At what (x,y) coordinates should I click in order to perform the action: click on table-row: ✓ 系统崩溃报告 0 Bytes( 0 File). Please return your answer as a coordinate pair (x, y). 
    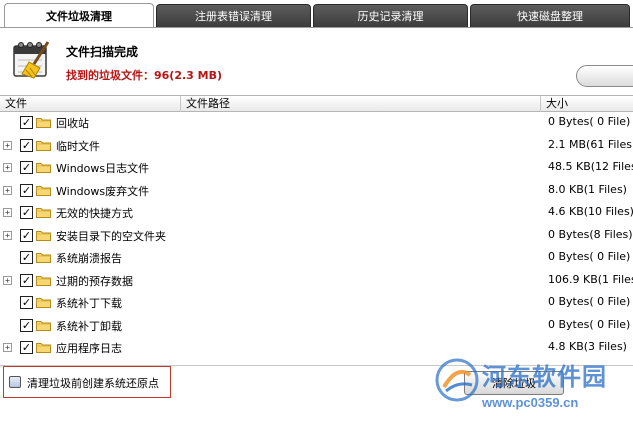
    Looking at the image, I should click on (316, 258).